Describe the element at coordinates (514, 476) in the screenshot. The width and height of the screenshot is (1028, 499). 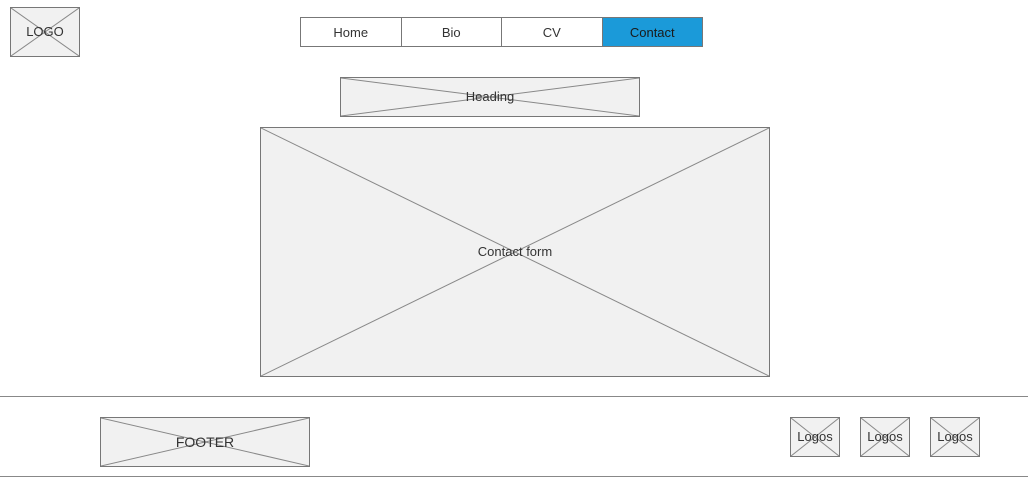
I see `footer-bottom-divider` at that location.